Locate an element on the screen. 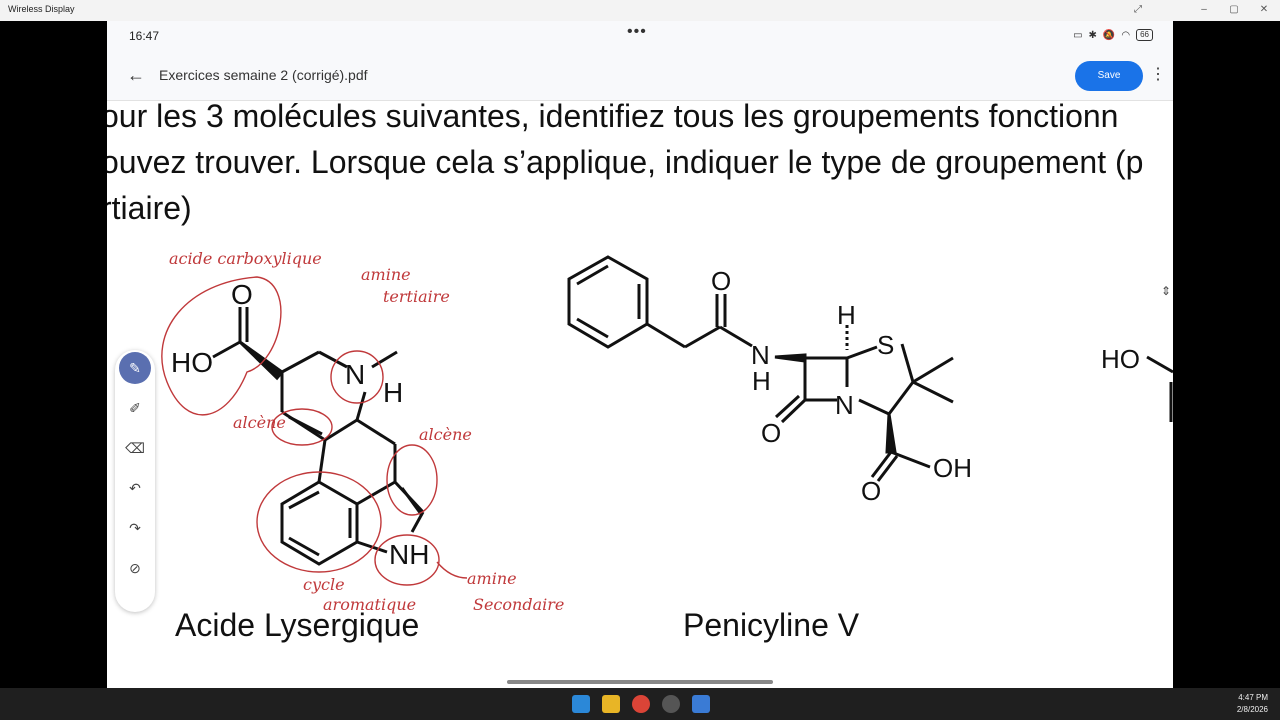  annot-amine-t2: tertiaire is located at coordinates (416, 296).